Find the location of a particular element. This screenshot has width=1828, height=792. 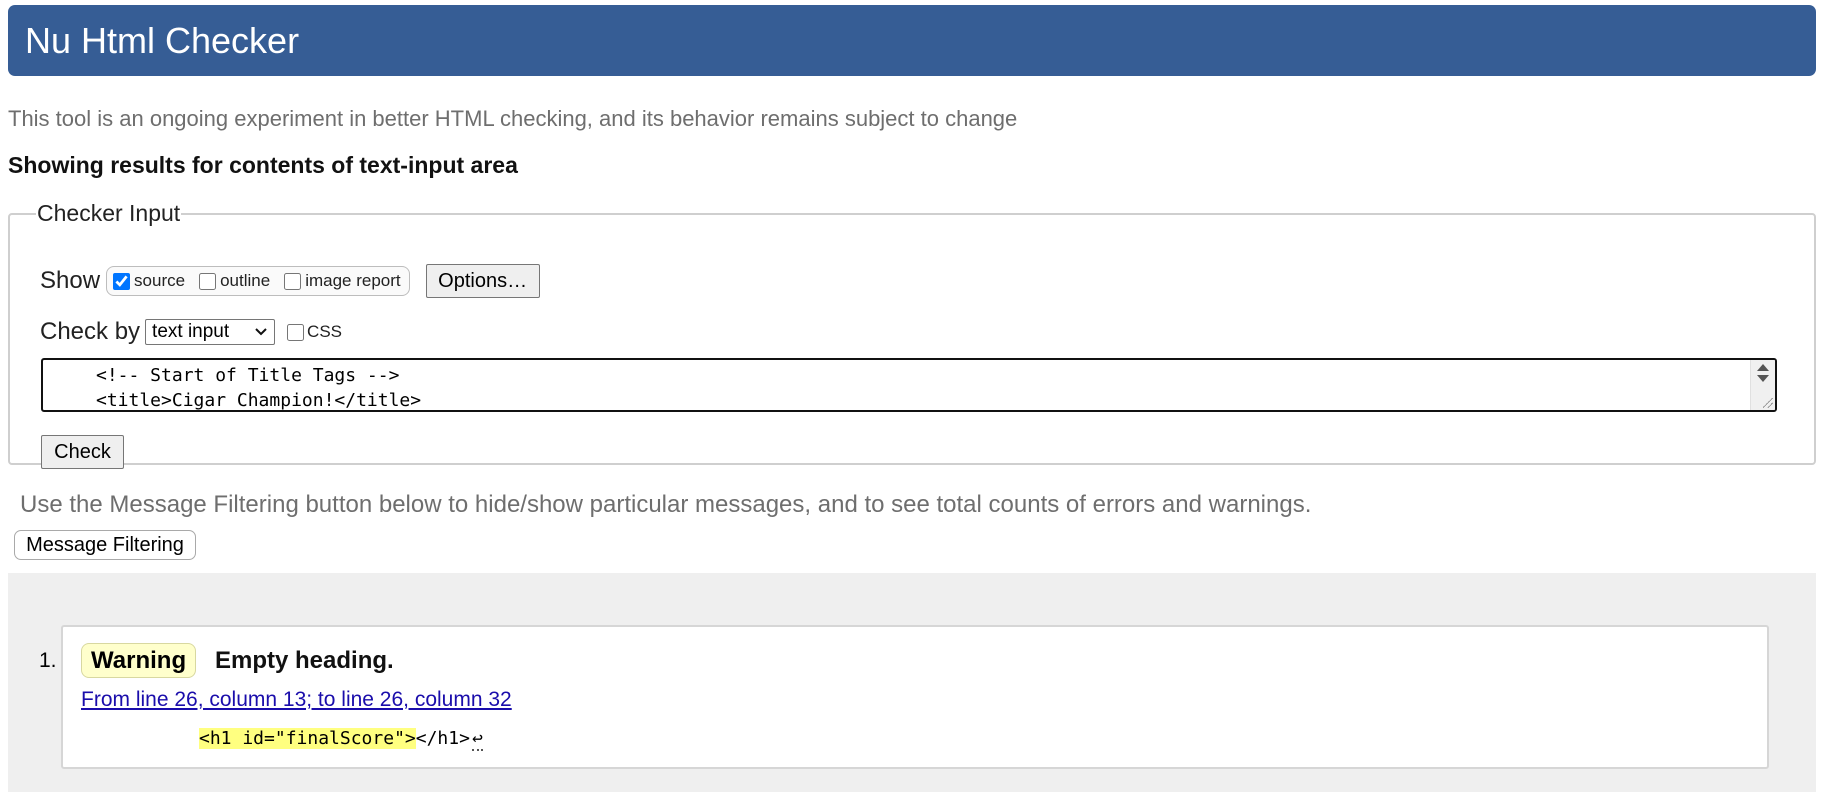

show-image-report-option: image report is located at coordinates (342, 281).